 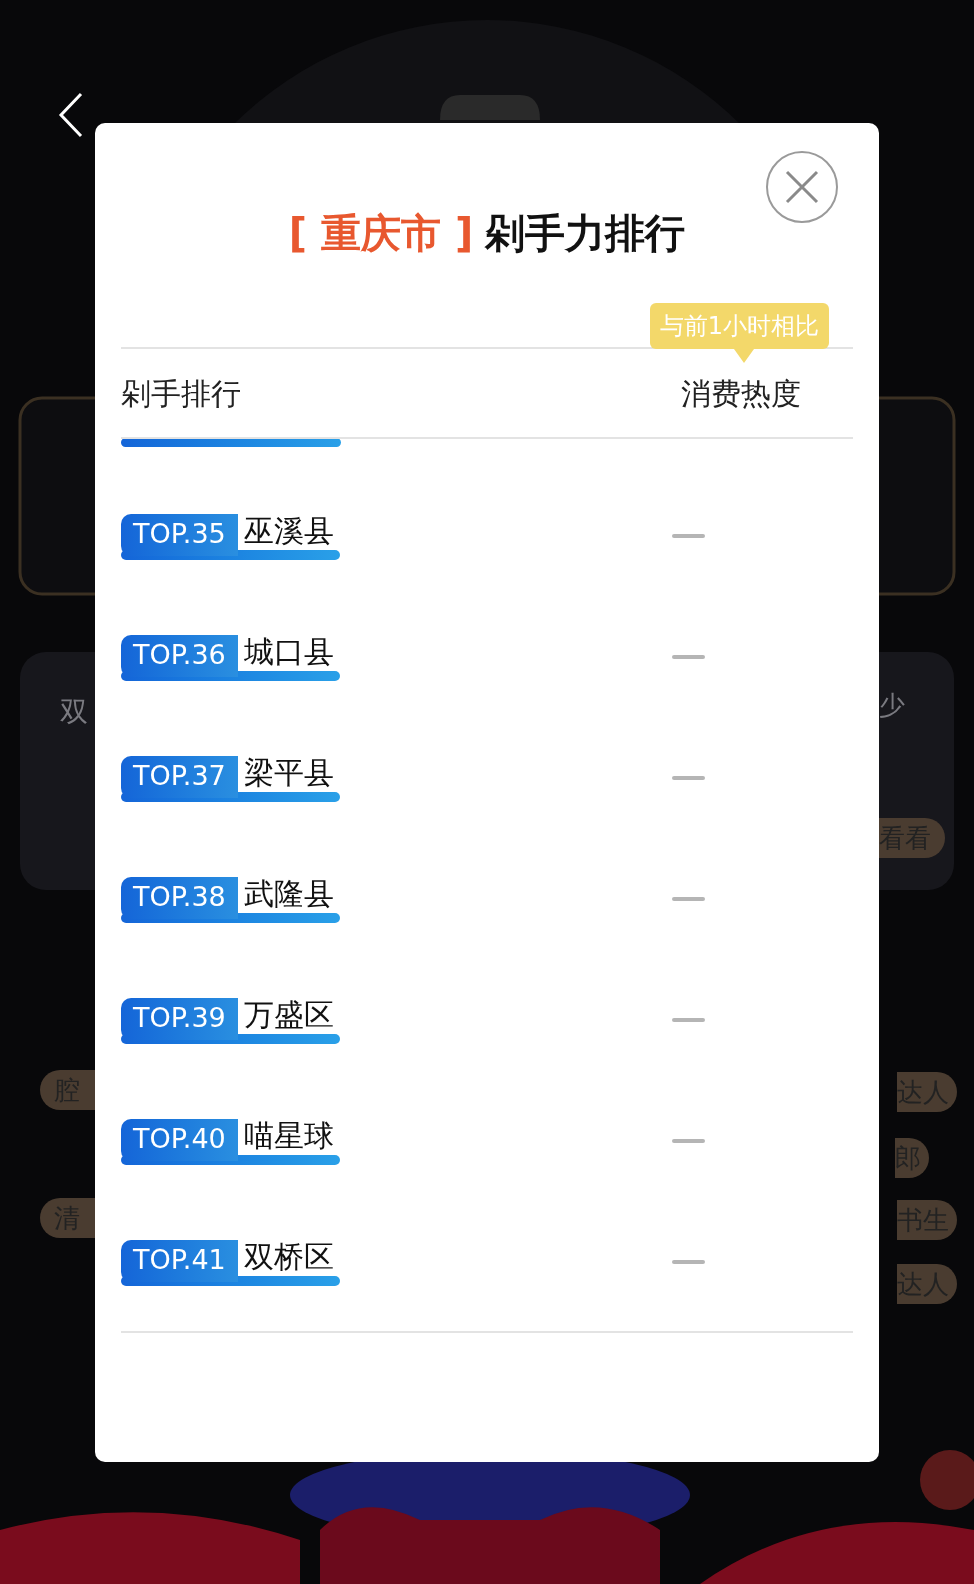 I want to click on rank-badge: TOP.41, so click(x=179, y=1260).